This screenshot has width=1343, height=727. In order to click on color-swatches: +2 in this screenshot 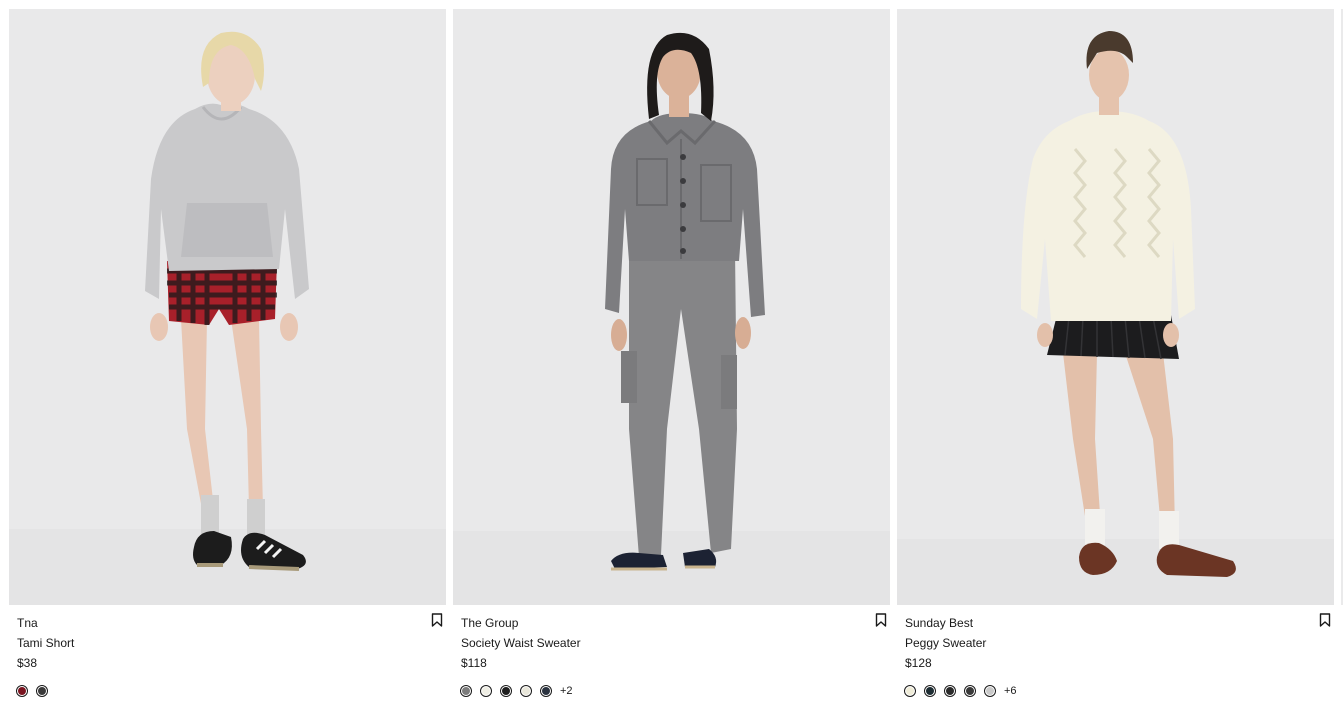, I will do `click(516, 691)`.